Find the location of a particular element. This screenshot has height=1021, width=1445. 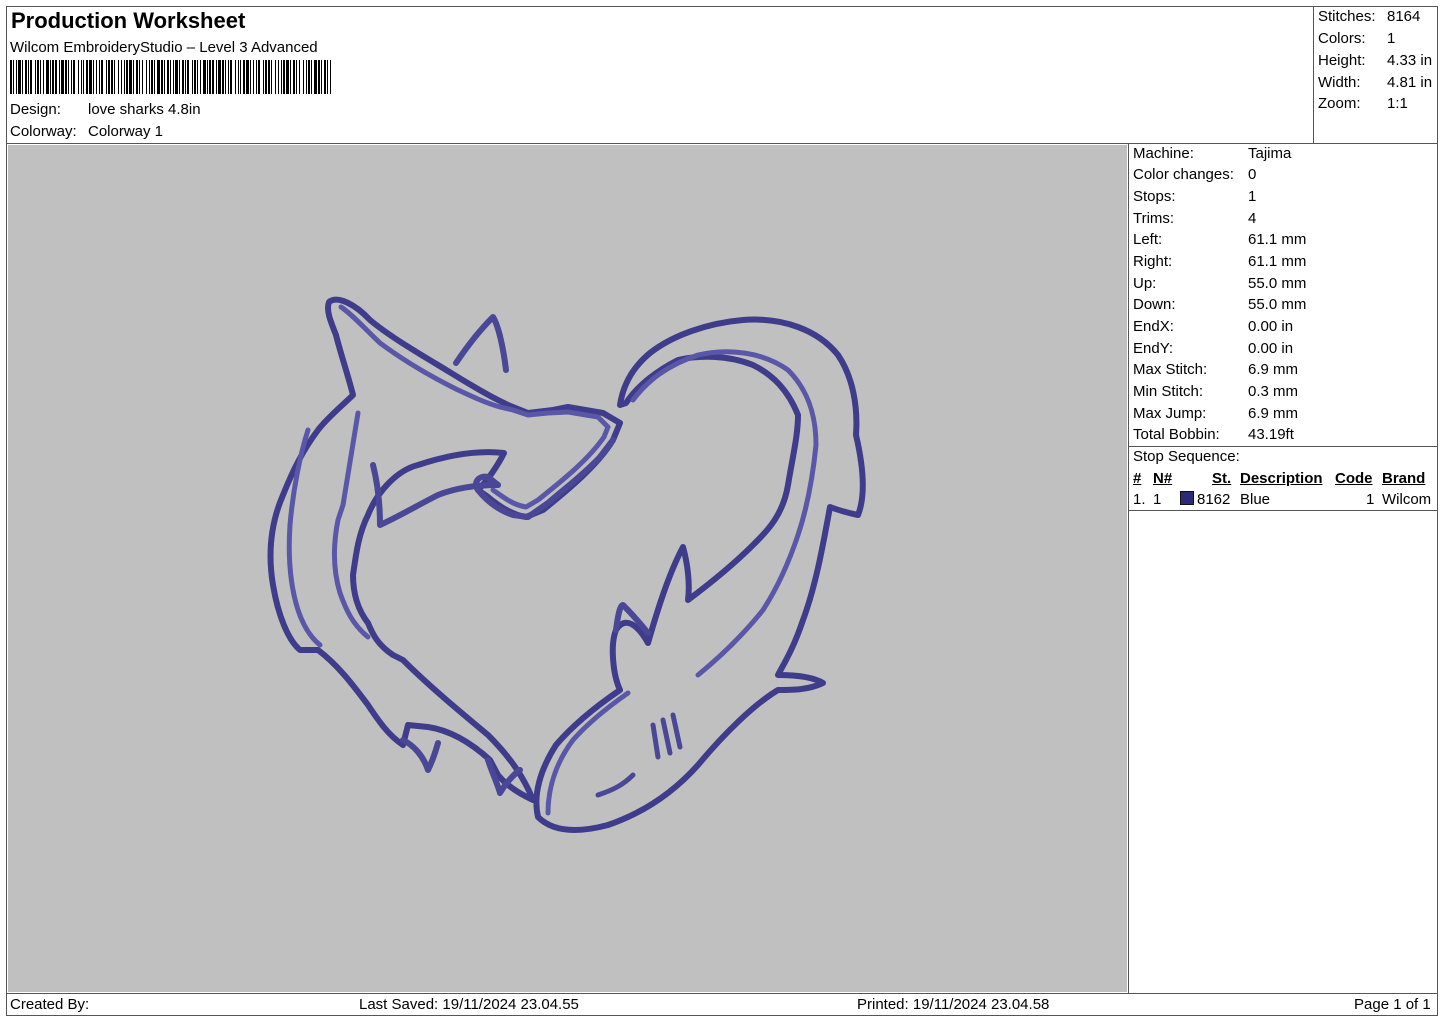

summary-value: 4.81 in is located at coordinates (1410, 82).